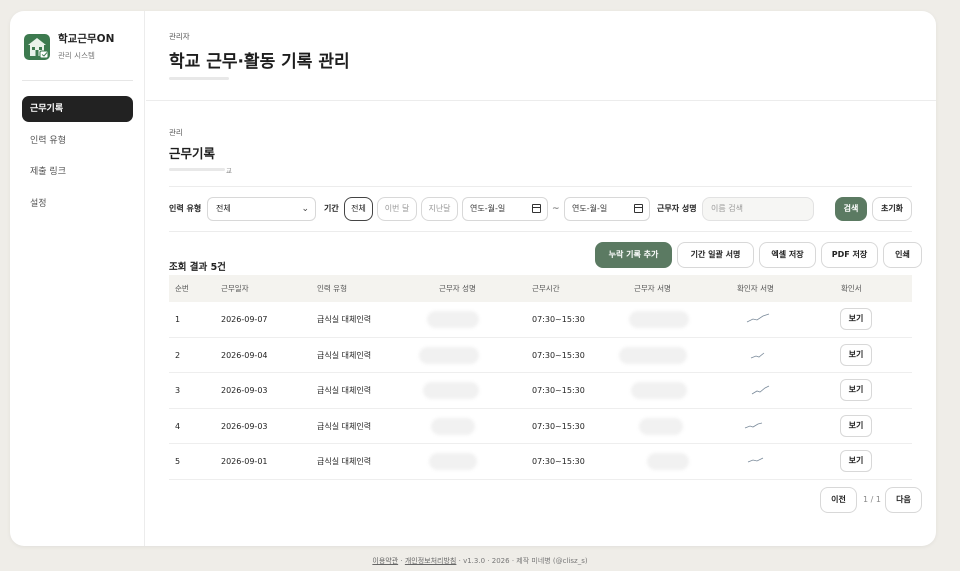 The height and width of the screenshot is (571, 960). What do you see at coordinates (385, 561) in the screenshot?
I see `terms-link: 이용약관` at bounding box center [385, 561].